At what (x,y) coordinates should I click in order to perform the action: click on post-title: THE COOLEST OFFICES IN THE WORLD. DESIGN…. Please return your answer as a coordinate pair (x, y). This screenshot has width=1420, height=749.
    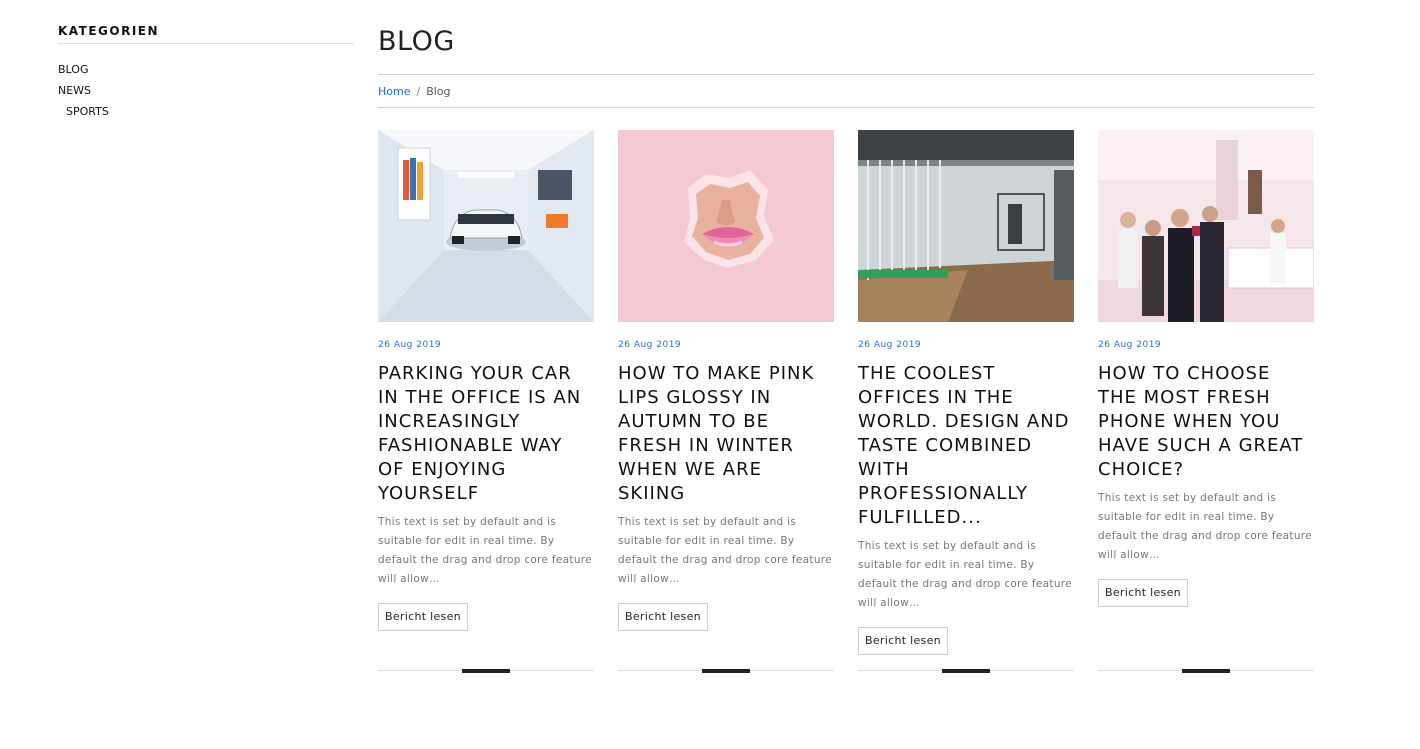
    Looking at the image, I should click on (966, 446).